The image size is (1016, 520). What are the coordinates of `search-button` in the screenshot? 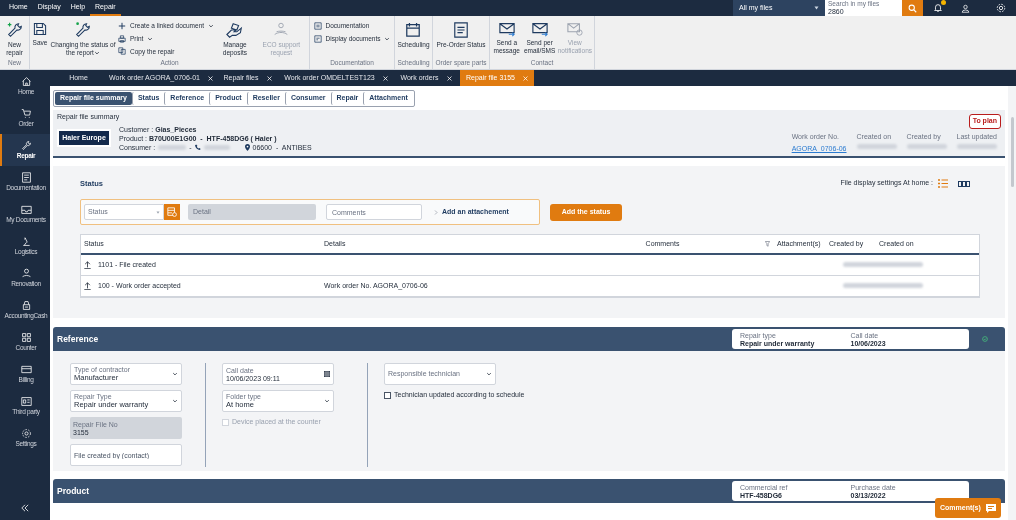 It's located at (912, 8).